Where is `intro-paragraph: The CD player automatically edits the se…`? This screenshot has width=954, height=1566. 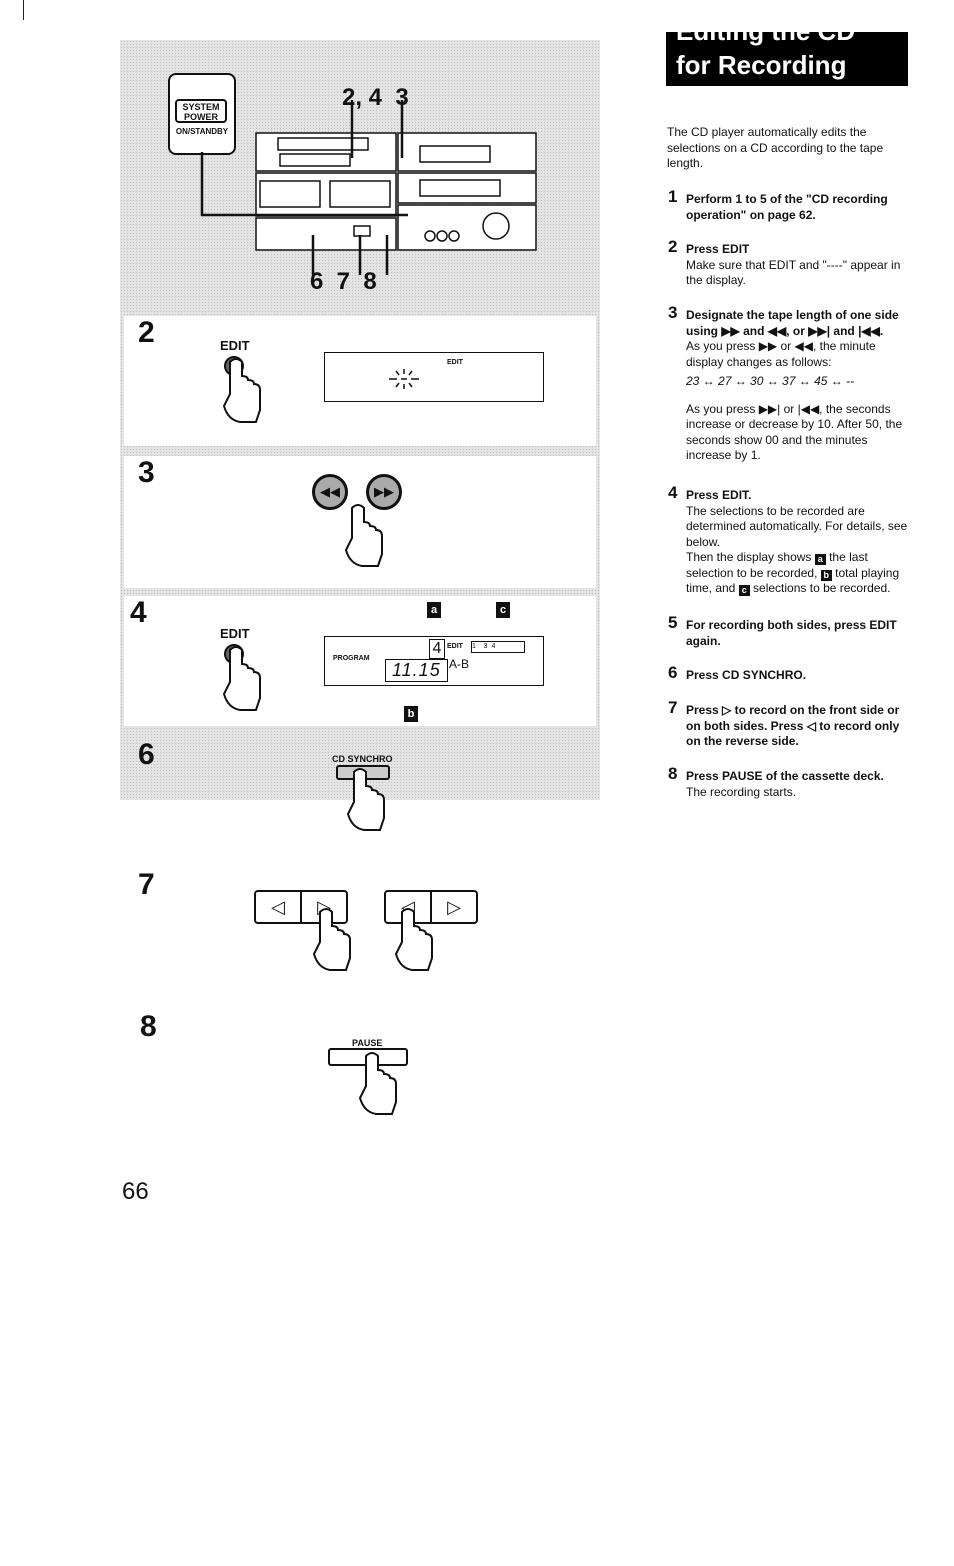 intro-paragraph: The CD player automatically edits the se… is located at coordinates (775, 147).